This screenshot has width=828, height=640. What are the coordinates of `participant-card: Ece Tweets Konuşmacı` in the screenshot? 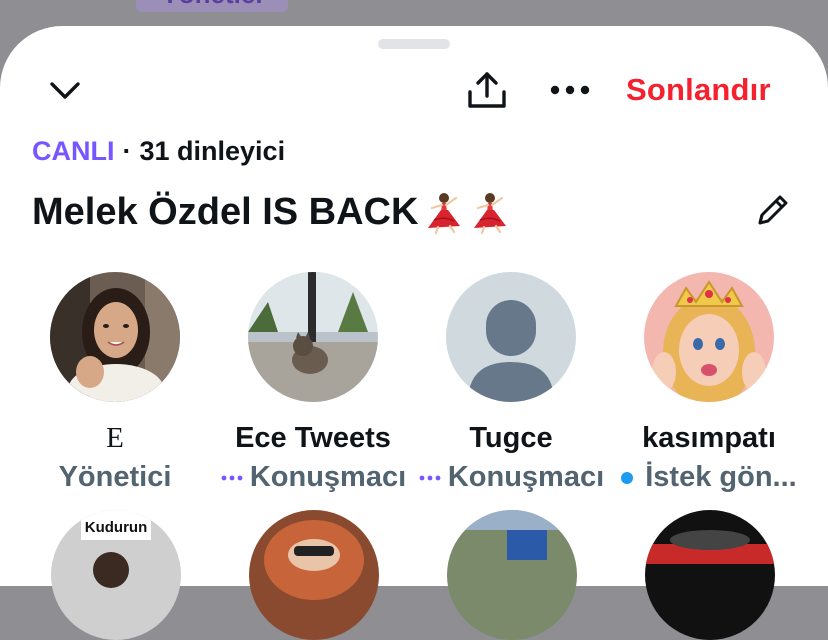 It's located at (313, 383).